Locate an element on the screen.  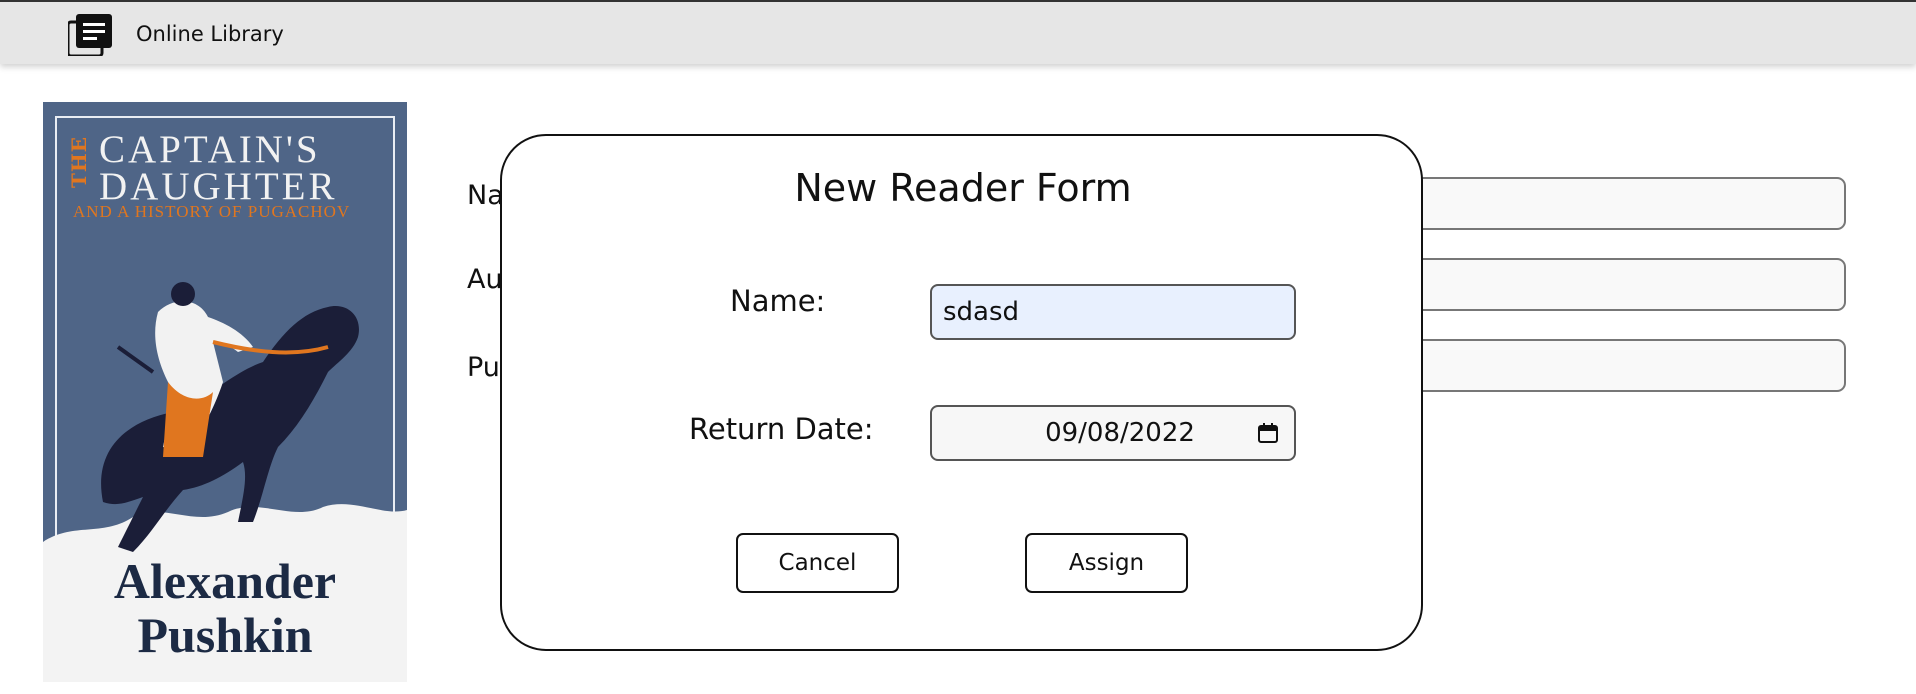
reader-name-input is located at coordinates (1113, 312).